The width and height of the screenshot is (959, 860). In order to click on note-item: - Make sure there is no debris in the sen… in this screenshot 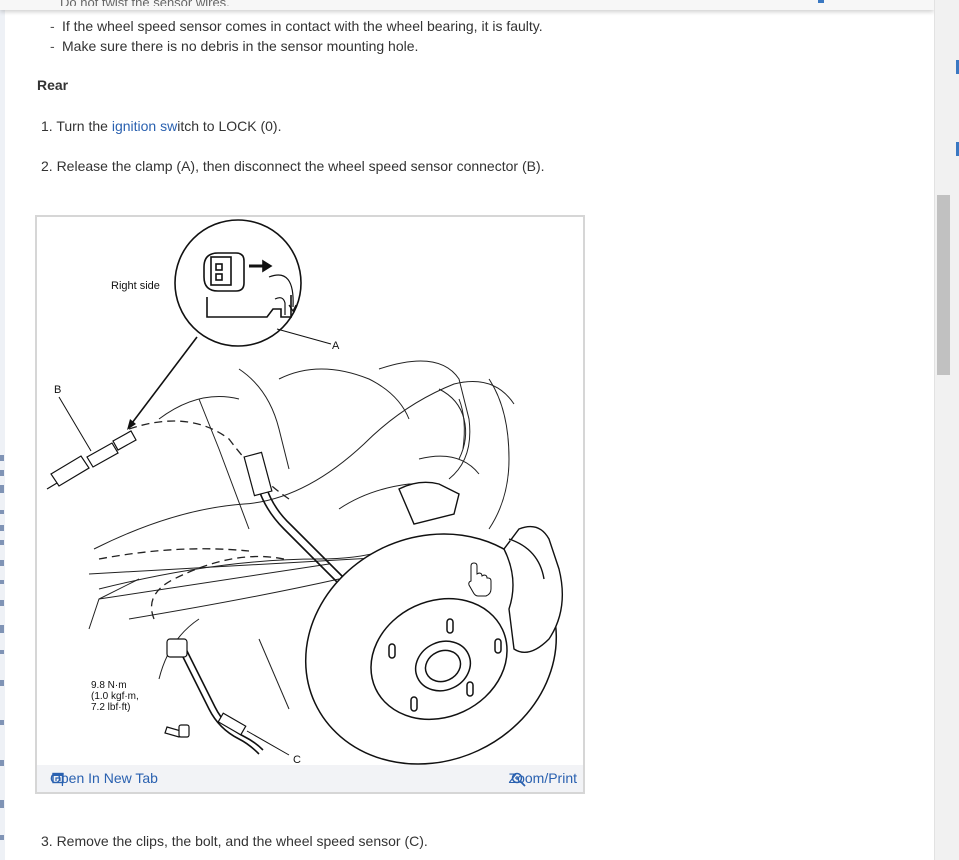, I will do `click(234, 46)`.